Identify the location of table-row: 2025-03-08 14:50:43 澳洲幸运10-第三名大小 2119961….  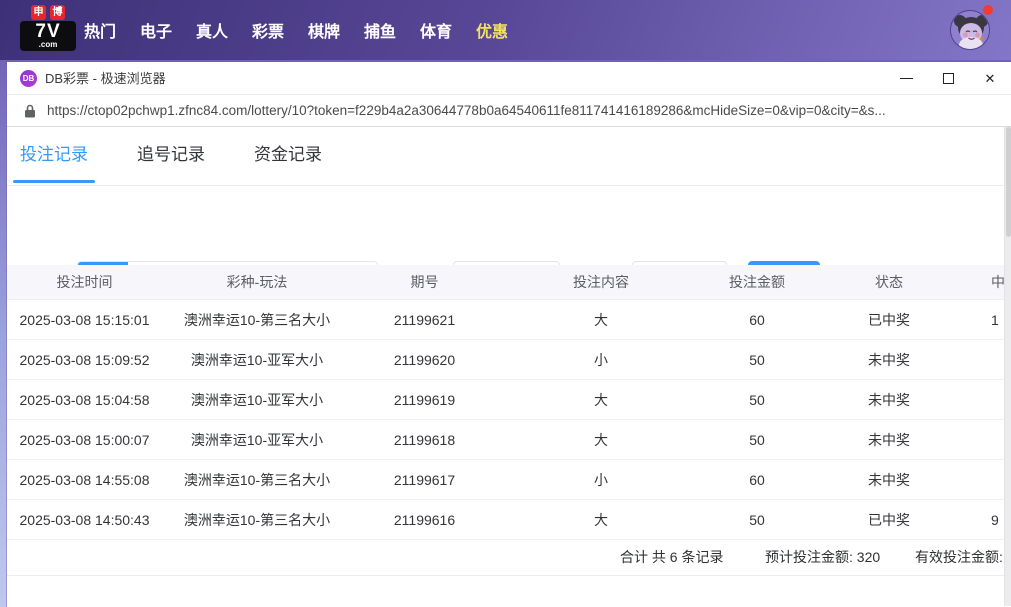
(509, 520).